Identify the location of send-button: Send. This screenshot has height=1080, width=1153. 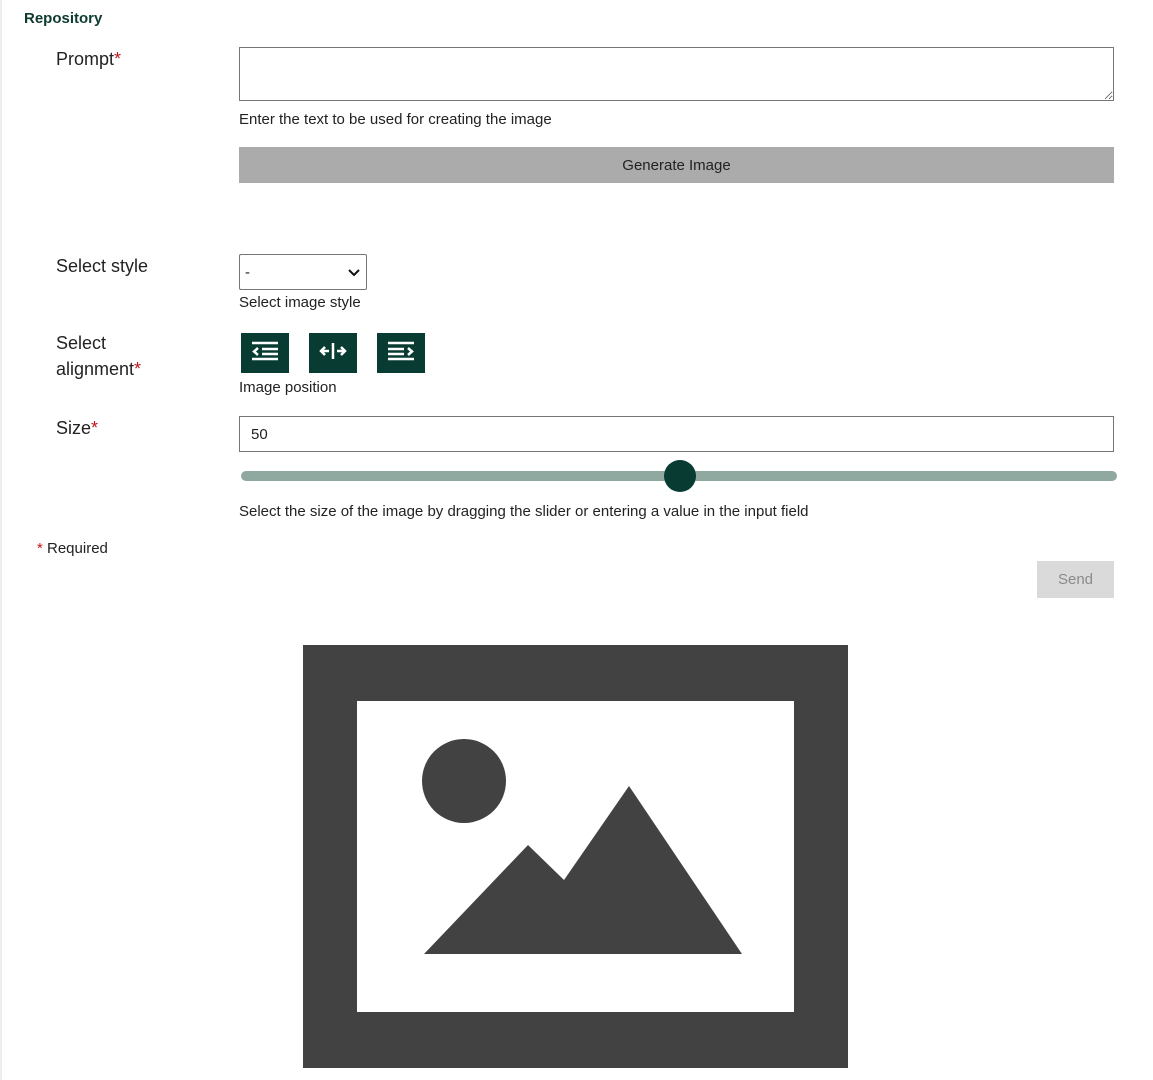
(1075, 579).